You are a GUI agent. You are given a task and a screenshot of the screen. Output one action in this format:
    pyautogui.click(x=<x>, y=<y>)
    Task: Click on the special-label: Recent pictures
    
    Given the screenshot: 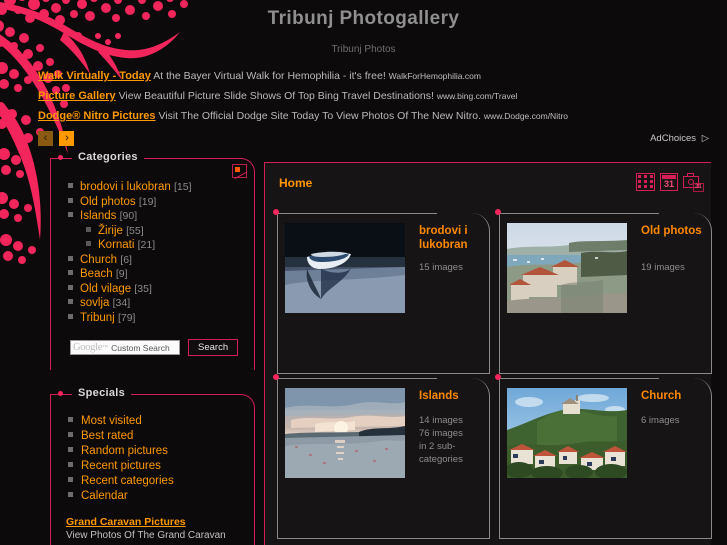 What is the action you would take?
    pyautogui.click(x=121, y=466)
    